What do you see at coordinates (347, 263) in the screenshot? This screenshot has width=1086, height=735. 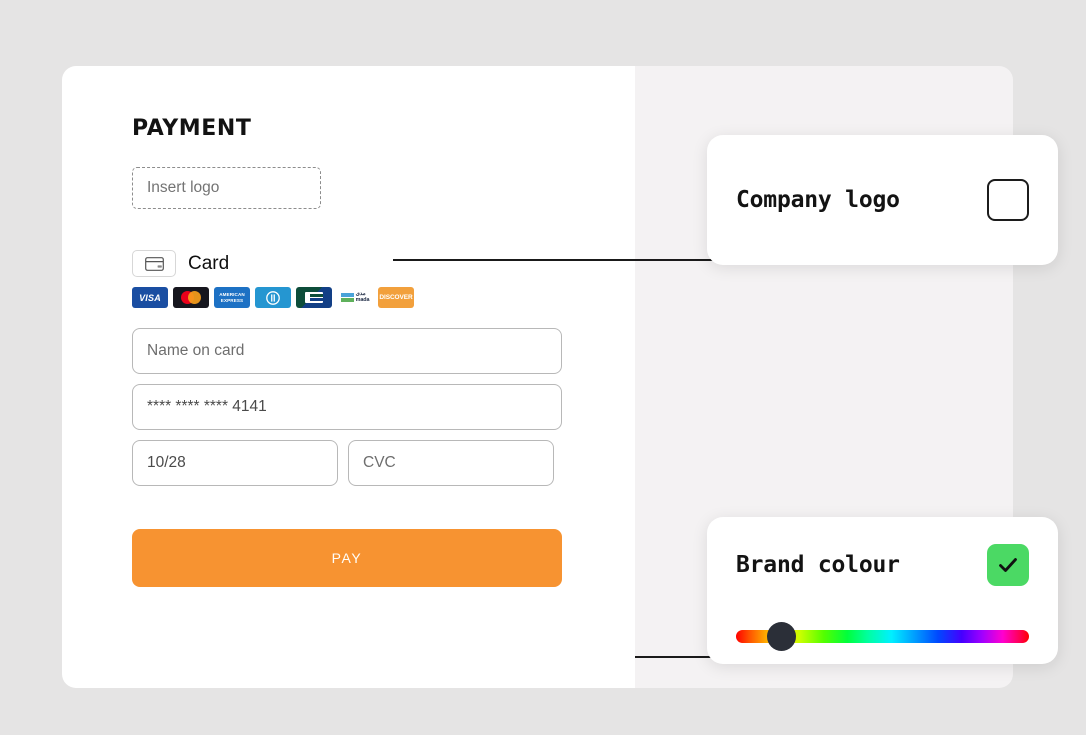 I see `payment-method-card: Card` at bounding box center [347, 263].